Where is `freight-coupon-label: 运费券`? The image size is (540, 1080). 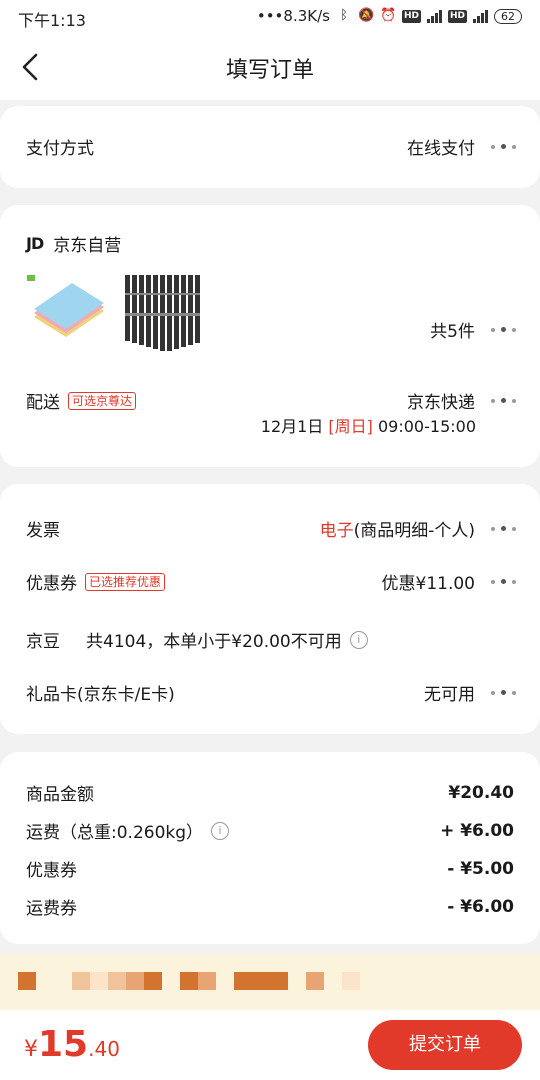
freight-coupon-label: 运费券 is located at coordinates (51, 909).